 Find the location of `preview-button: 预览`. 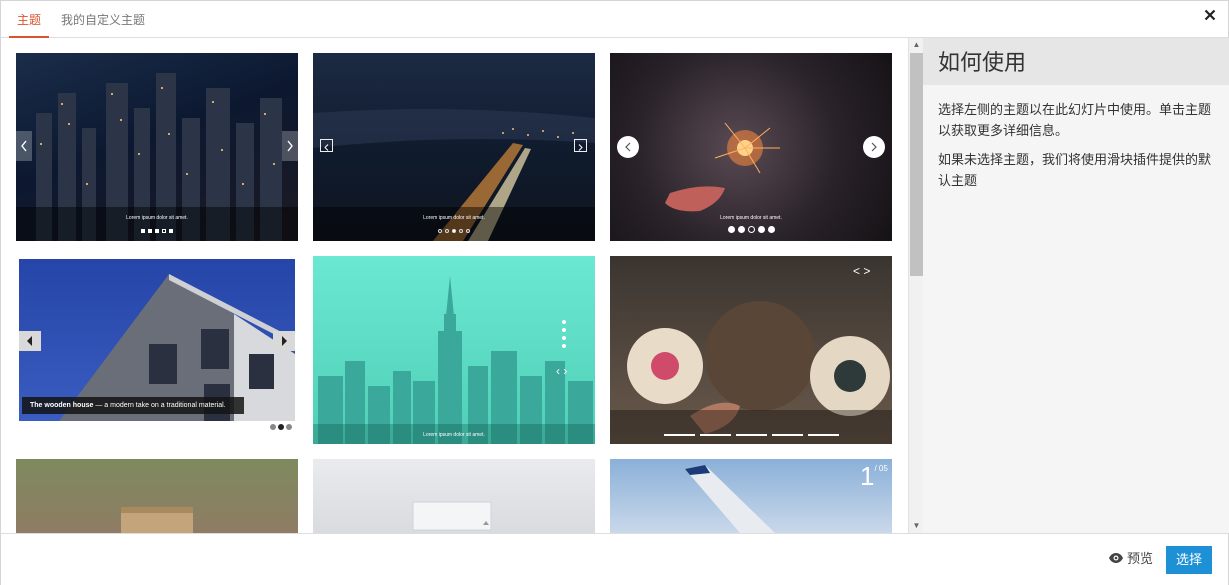

preview-button: 预览 is located at coordinates (1130, 557).